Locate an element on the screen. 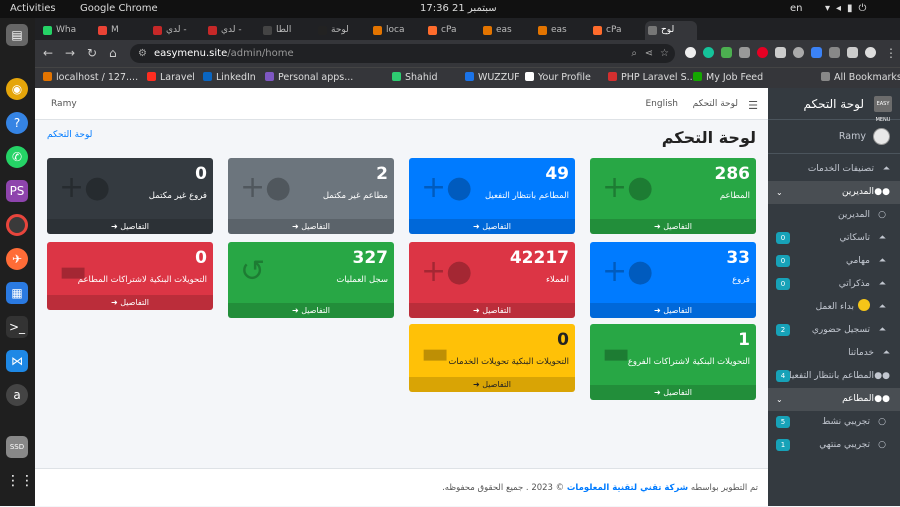  sidebar-item: ⏶ تسجيل حضوري 2 is located at coordinates (834, 330).